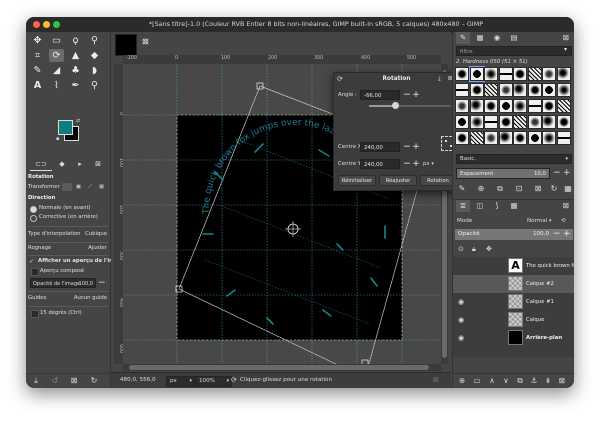 The height and width of the screenshot is (422, 600). I want to click on warp-icon: ▲, so click(75, 55).